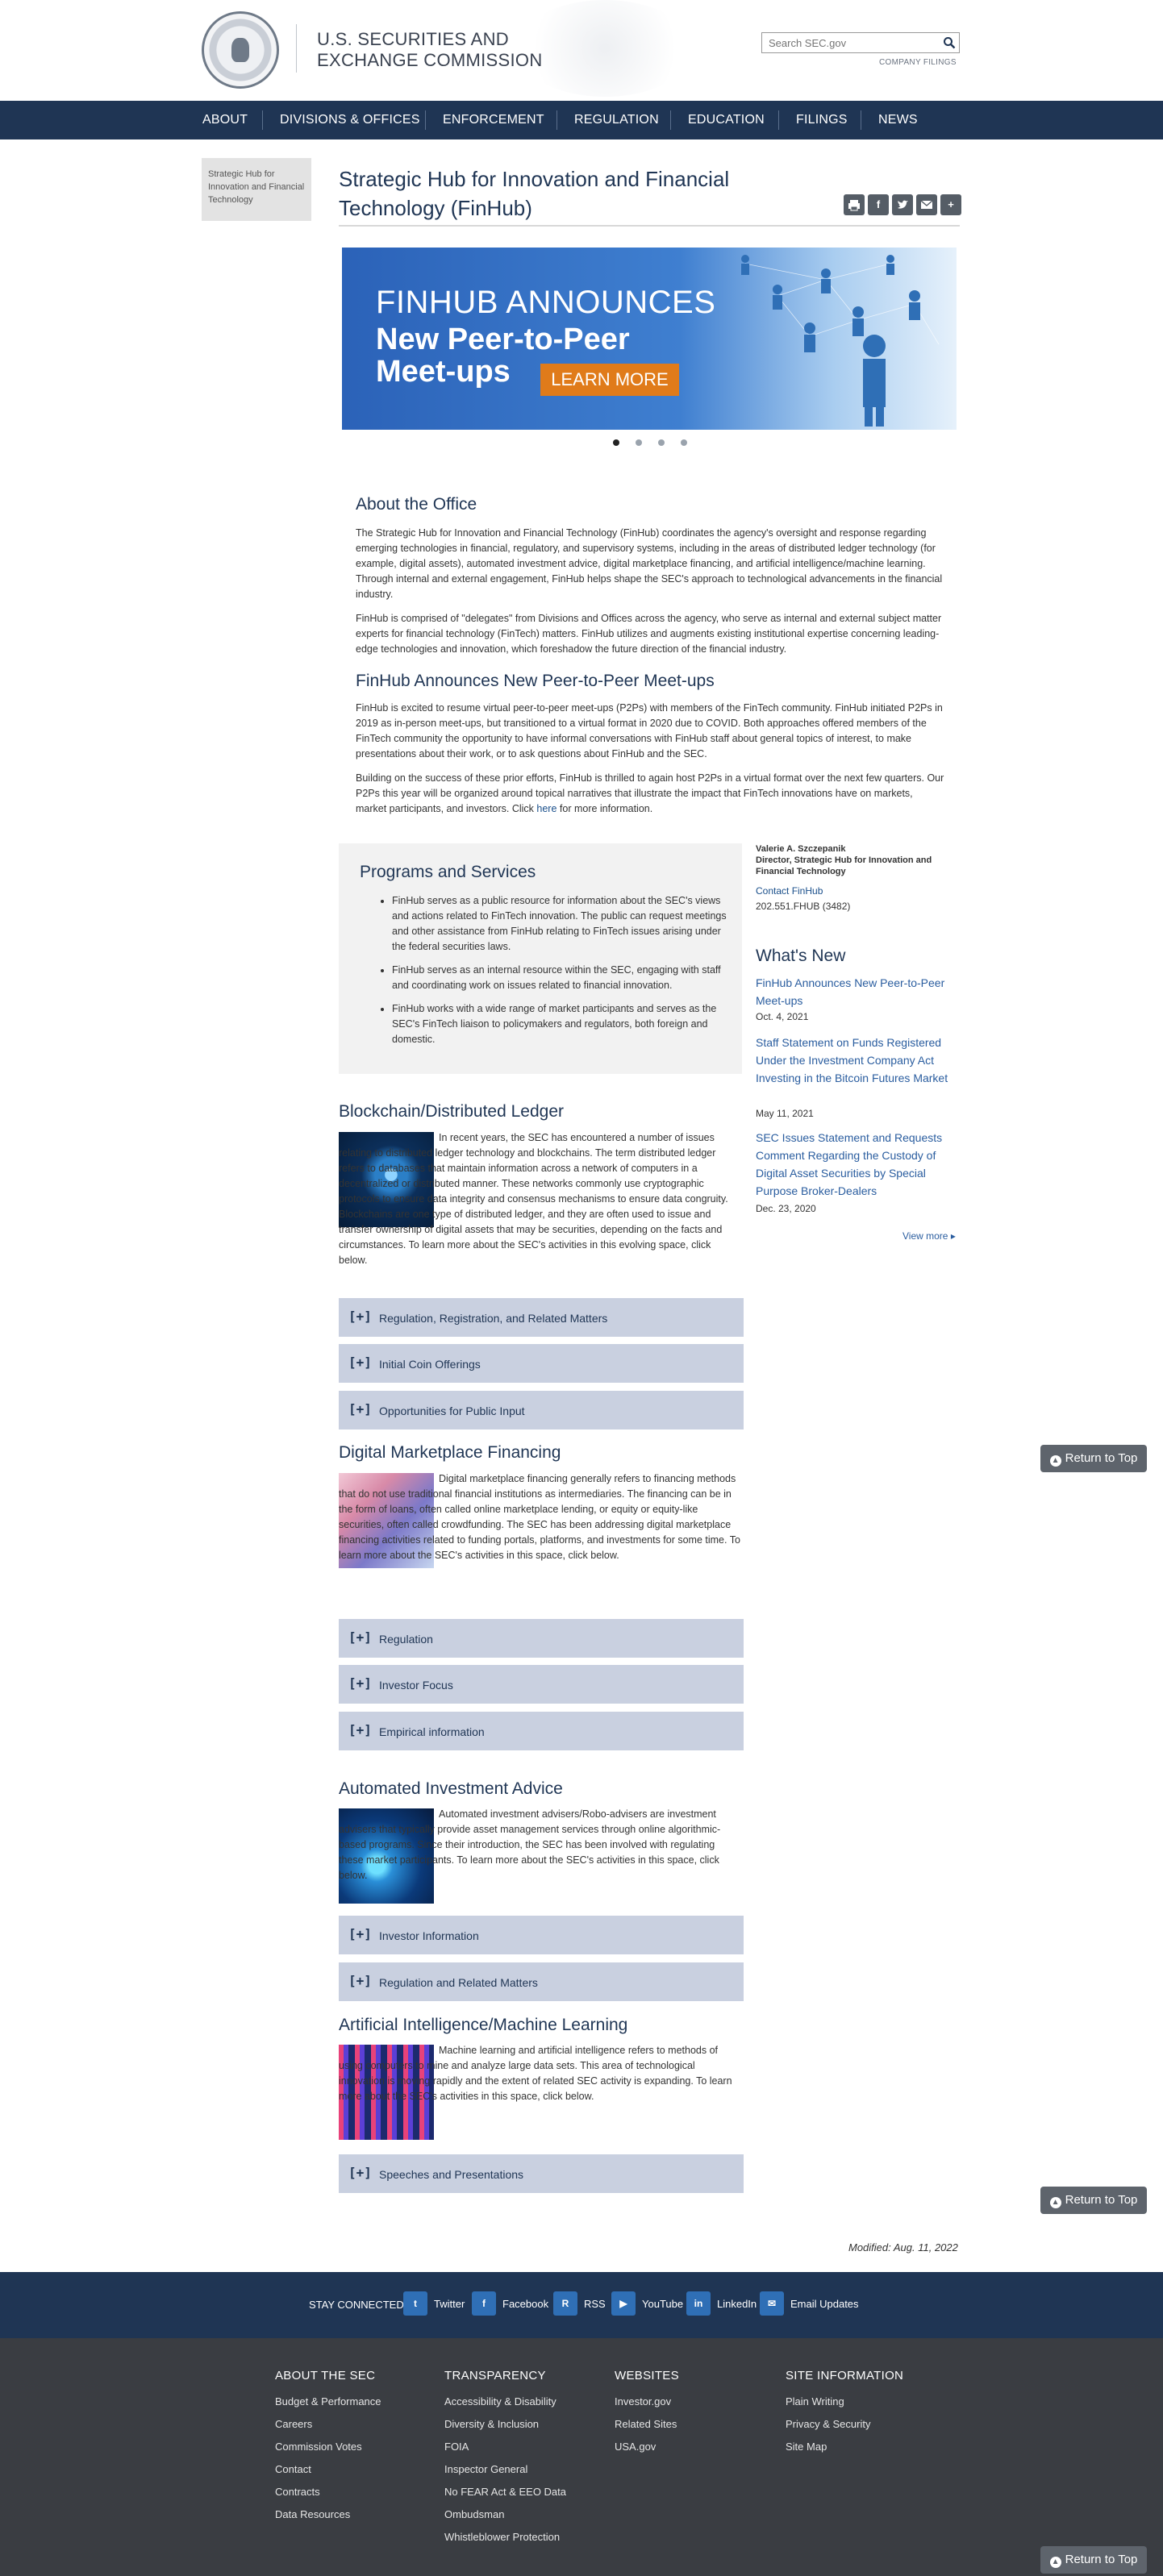 The height and width of the screenshot is (2576, 1163). What do you see at coordinates (541, 1363) in the screenshot?
I see `accordion-initial-coin-offerings: [+] Initial Coin Offerings` at bounding box center [541, 1363].